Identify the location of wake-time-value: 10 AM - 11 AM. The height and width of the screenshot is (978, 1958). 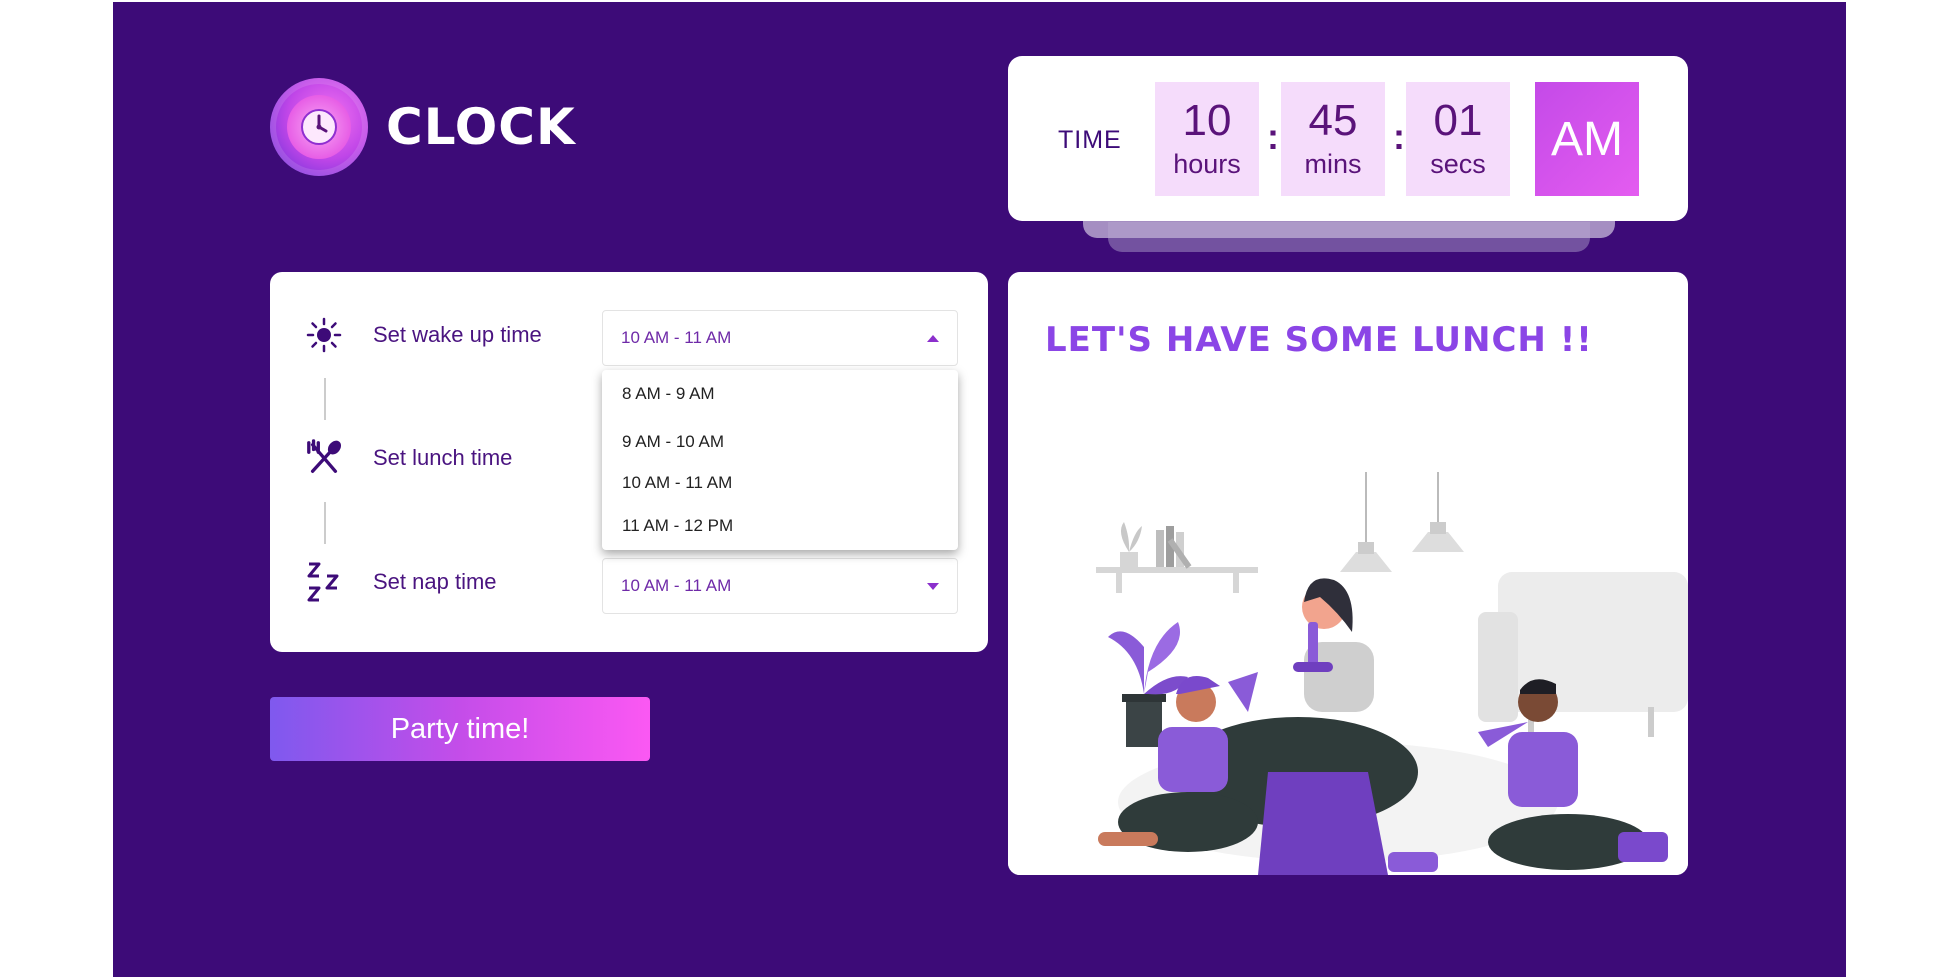
(676, 337).